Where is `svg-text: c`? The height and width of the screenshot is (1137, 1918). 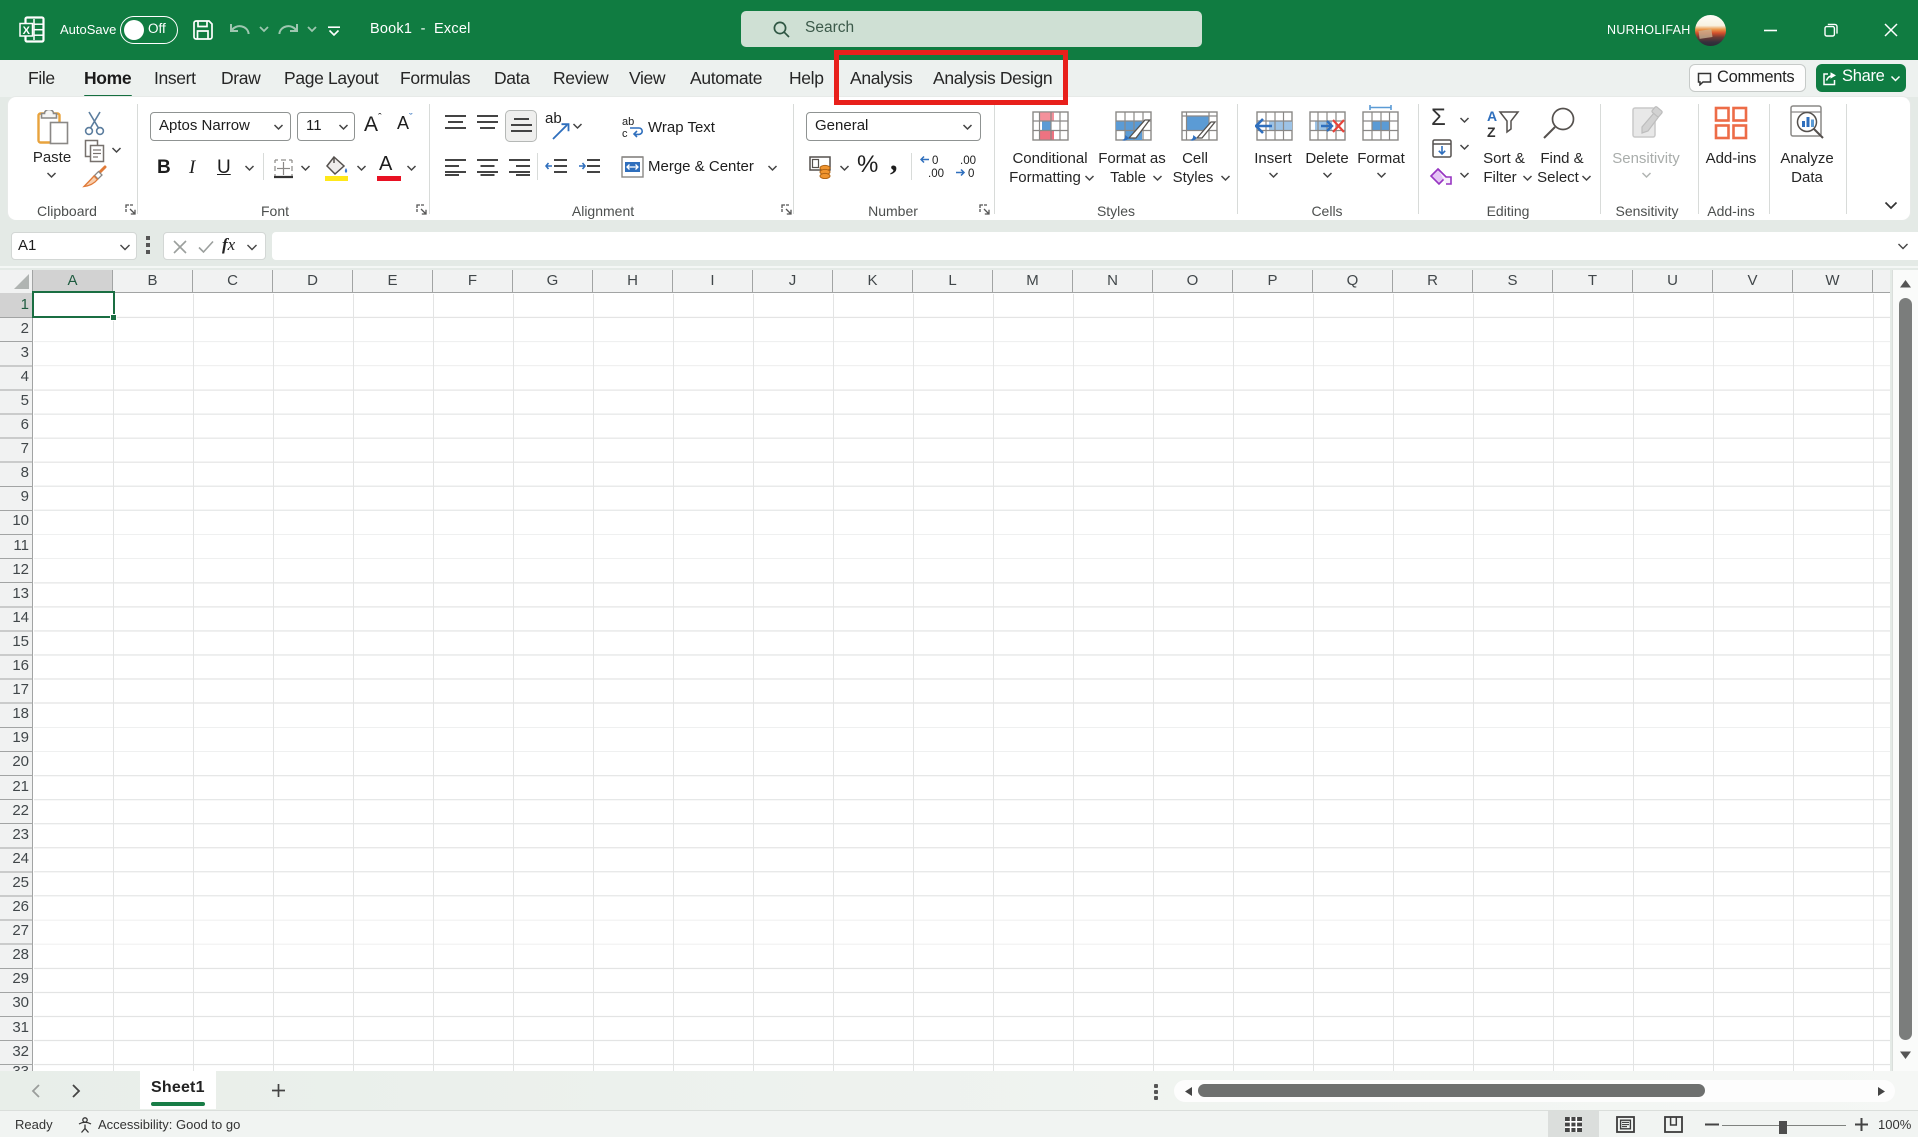
svg-text: c is located at coordinates (625, 134).